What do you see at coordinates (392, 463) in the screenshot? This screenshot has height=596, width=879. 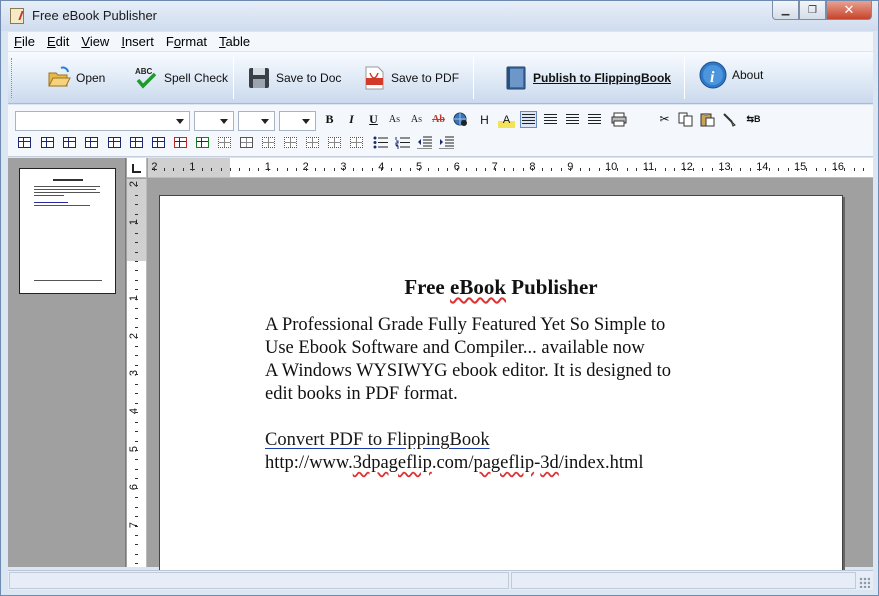 I see `url-part: 3dpageflip` at bounding box center [392, 463].